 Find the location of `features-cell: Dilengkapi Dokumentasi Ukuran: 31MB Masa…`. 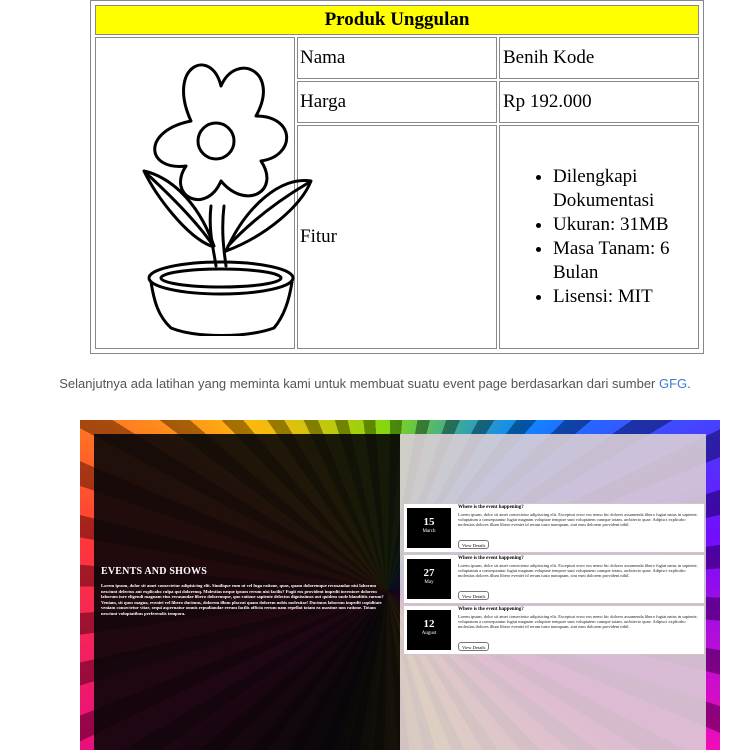

features-cell: Dilengkapi Dokumentasi Ukuran: 31MB Masa… is located at coordinates (599, 237).